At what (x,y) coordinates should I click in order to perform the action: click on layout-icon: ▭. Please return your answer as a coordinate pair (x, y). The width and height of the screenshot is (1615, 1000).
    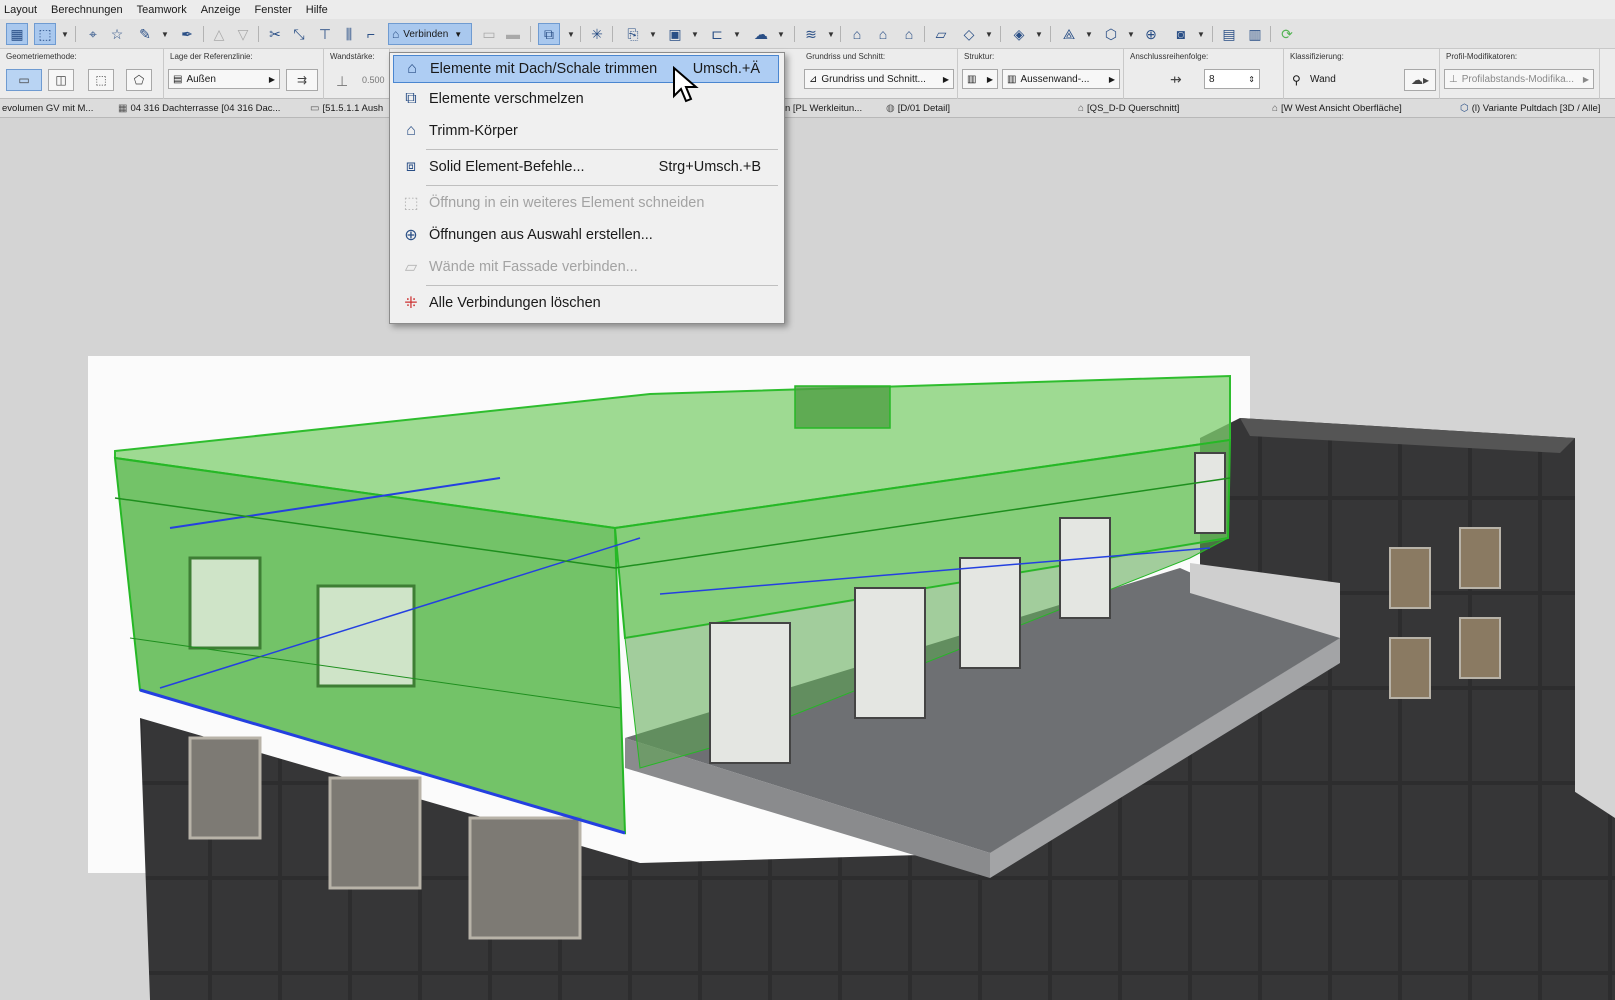
    Looking at the image, I should click on (315, 108).